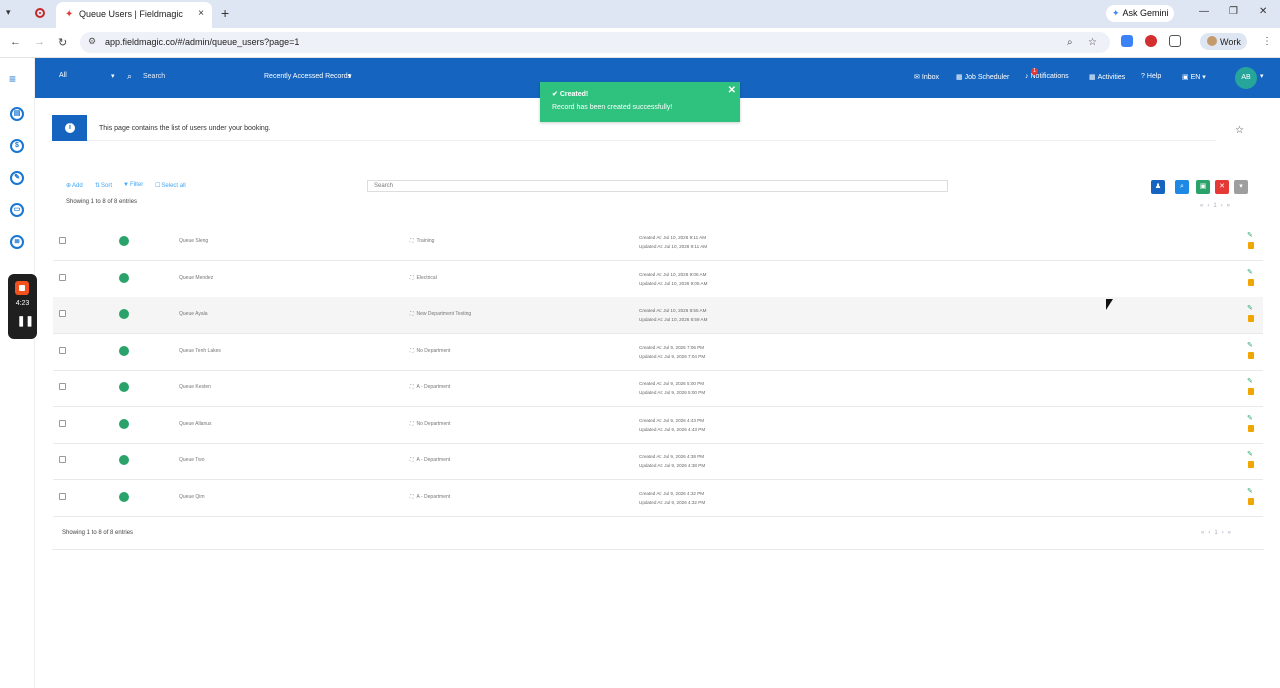 The height and width of the screenshot is (688, 1280). Describe the element at coordinates (17, 114) in the screenshot. I see `clipboard-icon: ▤` at that location.